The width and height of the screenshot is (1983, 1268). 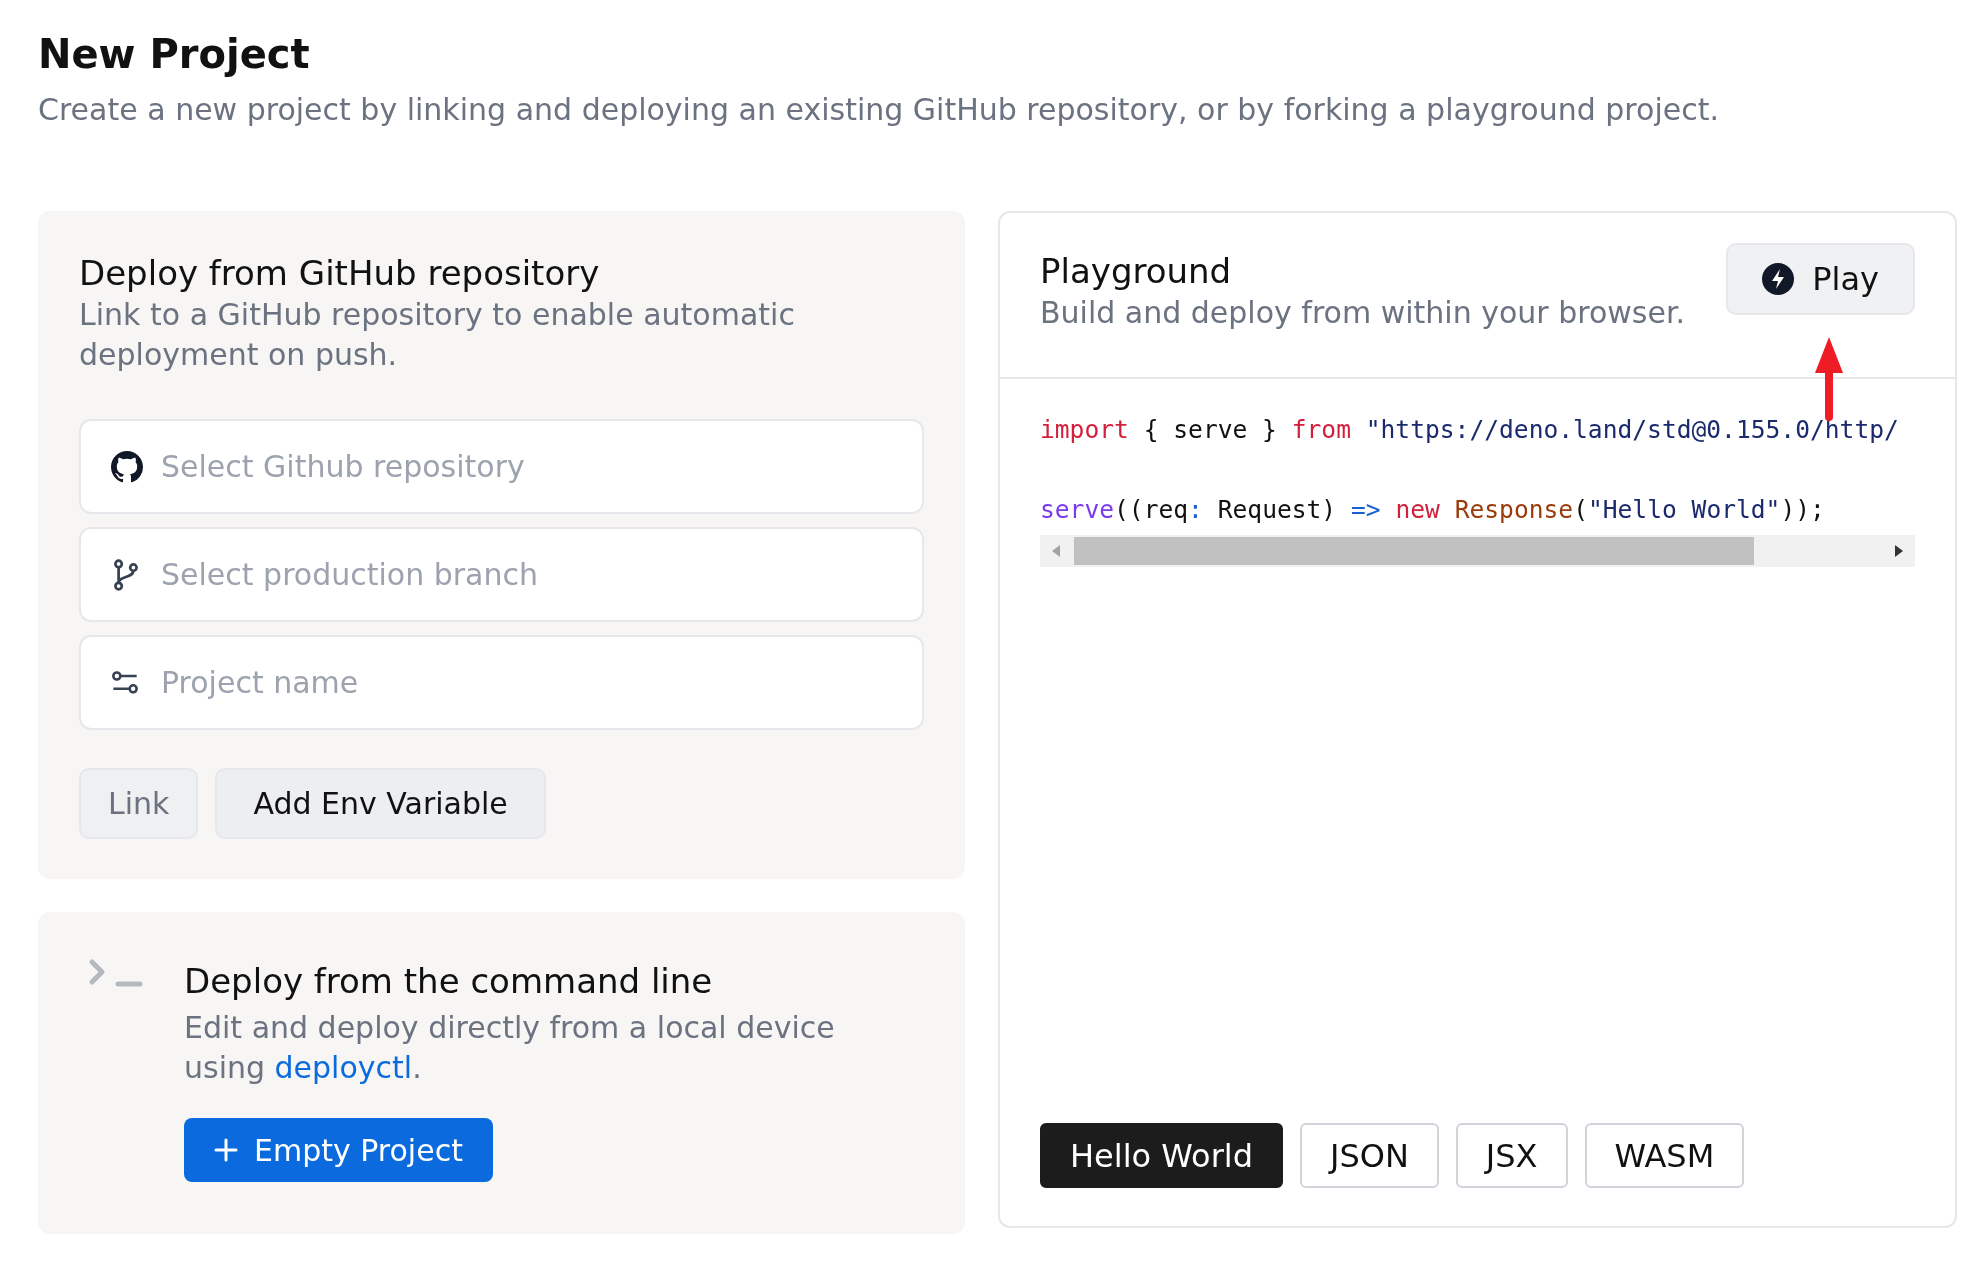 What do you see at coordinates (125, 682) in the screenshot?
I see `sliders-icon` at bounding box center [125, 682].